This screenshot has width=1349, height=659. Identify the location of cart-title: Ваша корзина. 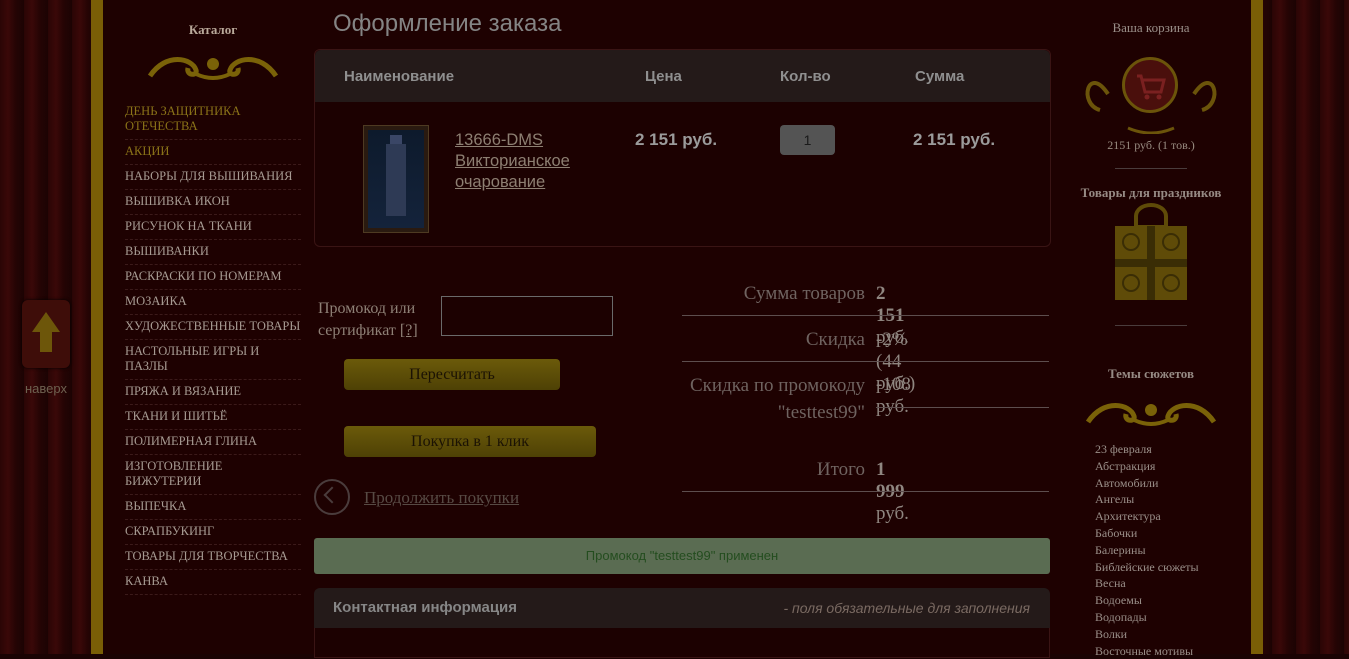
(1151, 27).